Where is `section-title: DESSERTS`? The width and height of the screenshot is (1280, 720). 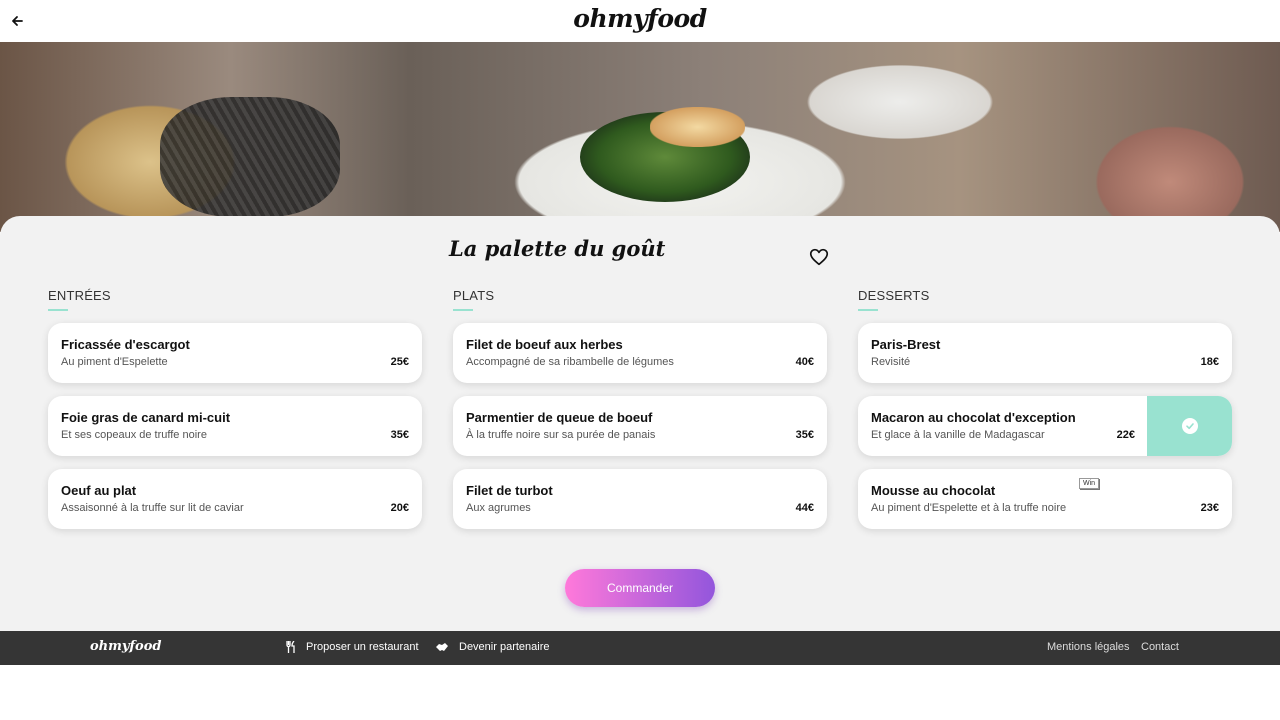 section-title: DESSERTS is located at coordinates (894, 295).